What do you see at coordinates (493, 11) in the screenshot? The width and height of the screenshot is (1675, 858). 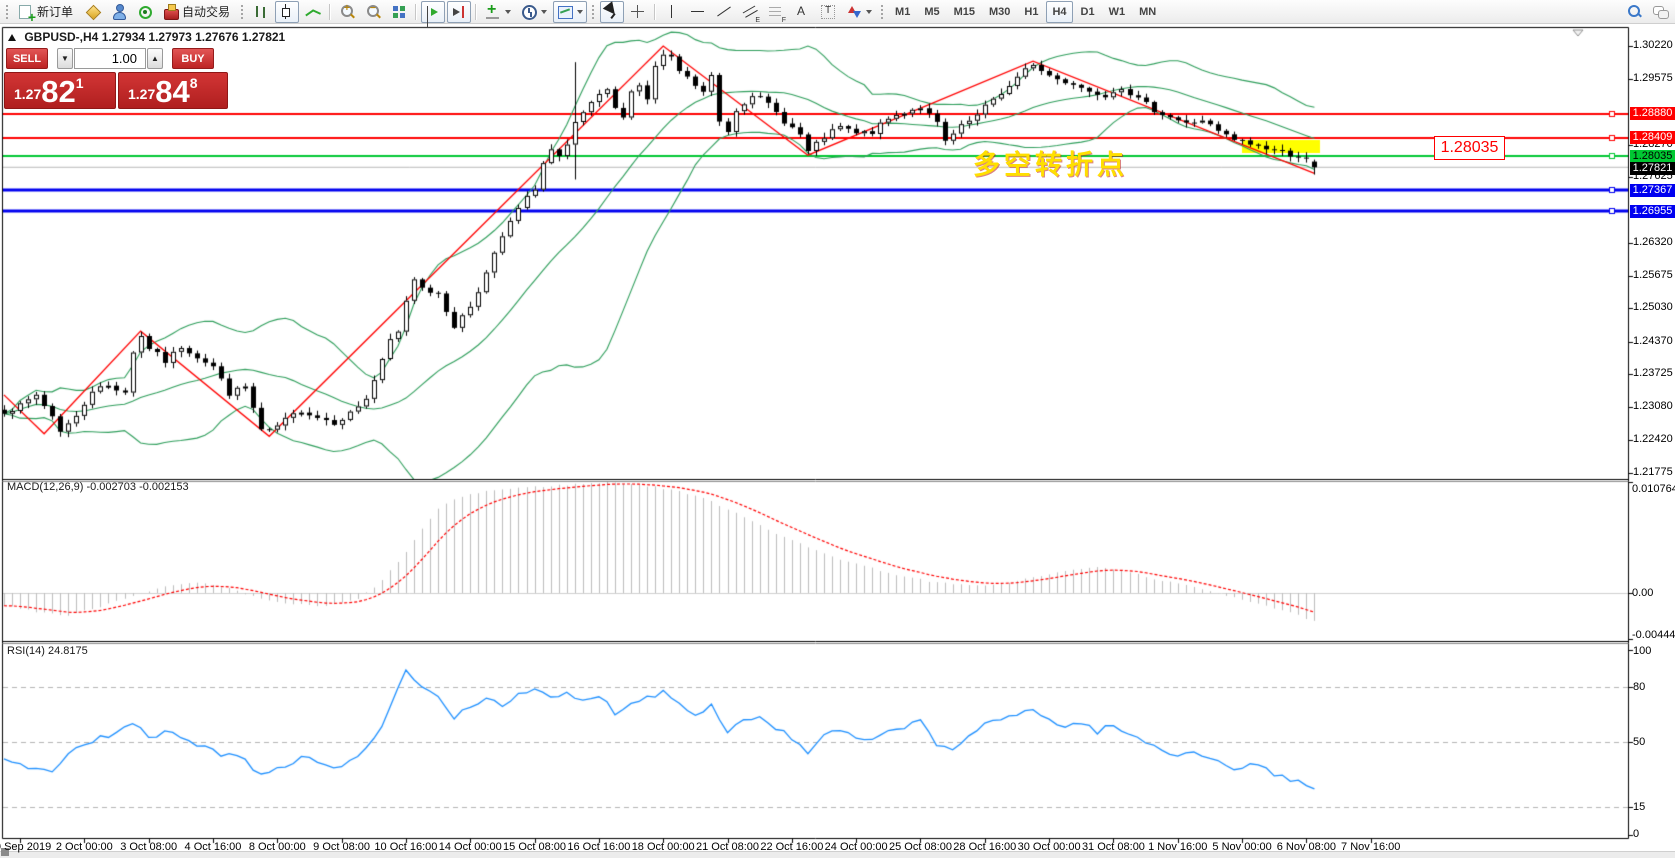 I see `indicators-icon` at bounding box center [493, 11].